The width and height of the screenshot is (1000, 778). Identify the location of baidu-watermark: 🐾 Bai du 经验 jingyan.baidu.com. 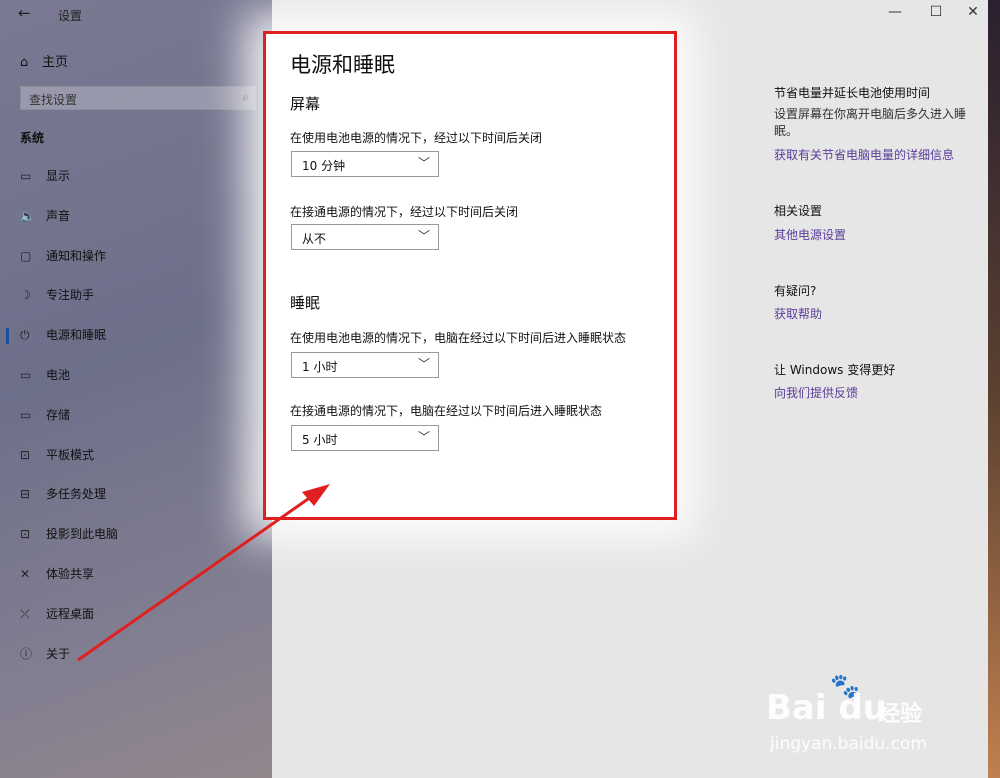
(866, 715).